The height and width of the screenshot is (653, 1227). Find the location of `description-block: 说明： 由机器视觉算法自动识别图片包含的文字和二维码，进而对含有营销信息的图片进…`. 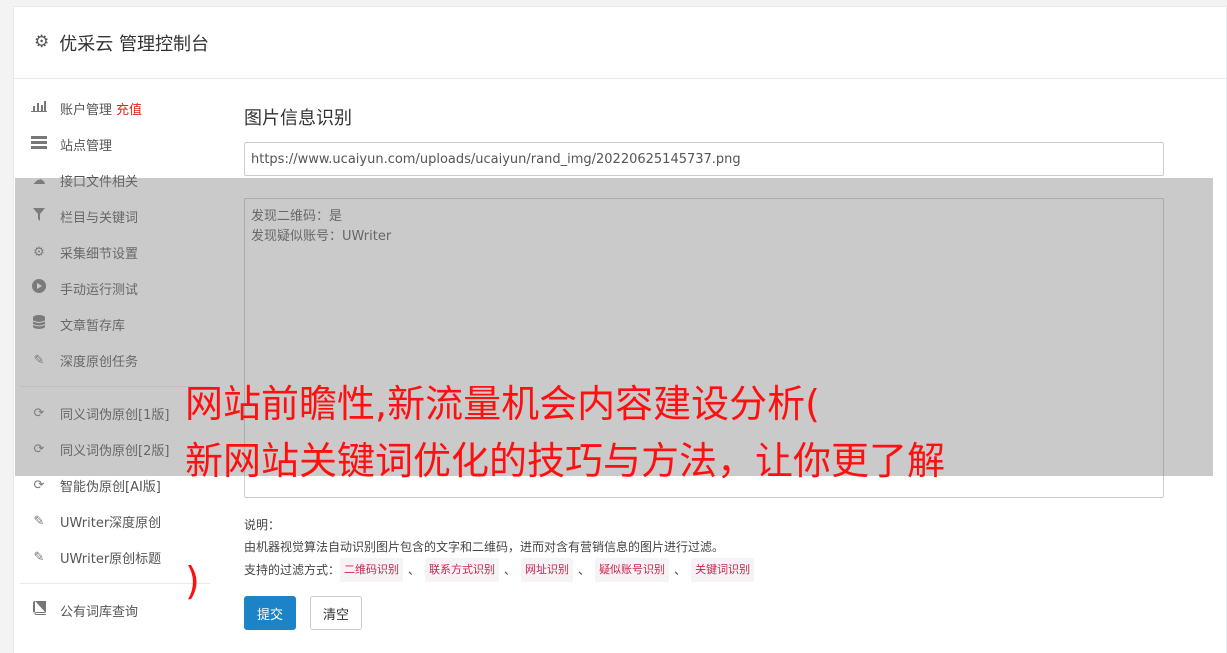

description-block: 说明： 由机器视觉算法自动识别图片包含的文字和二维码，进而对含有营销信息的图片进… is located at coordinates (704, 548).